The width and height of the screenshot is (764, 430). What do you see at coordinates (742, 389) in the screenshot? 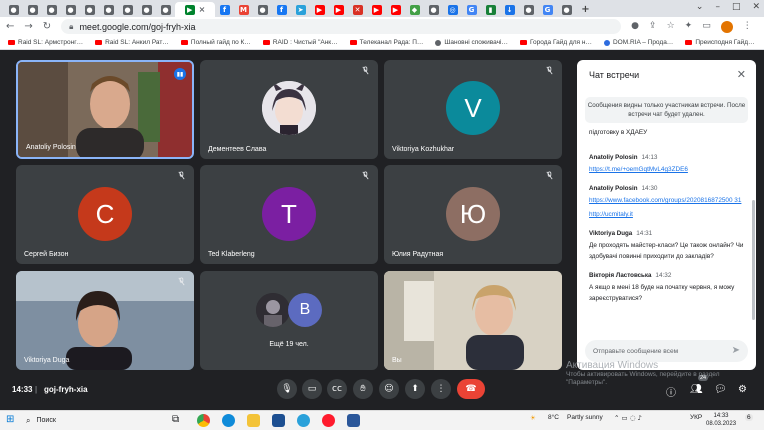
I see `activities-icon: ⚙` at bounding box center [742, 389].